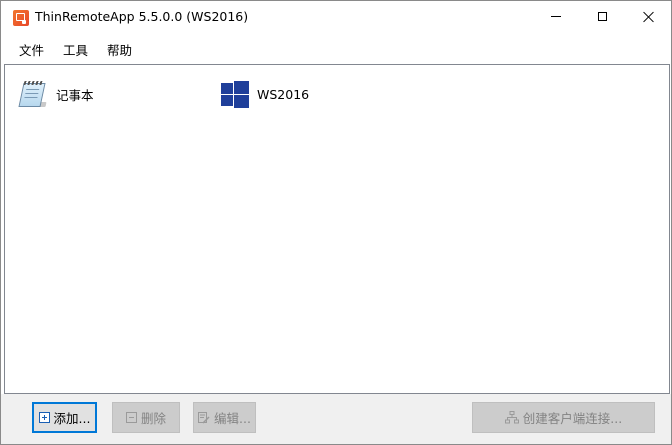  I want to click on delete-button: 删除, so click(146, 417).